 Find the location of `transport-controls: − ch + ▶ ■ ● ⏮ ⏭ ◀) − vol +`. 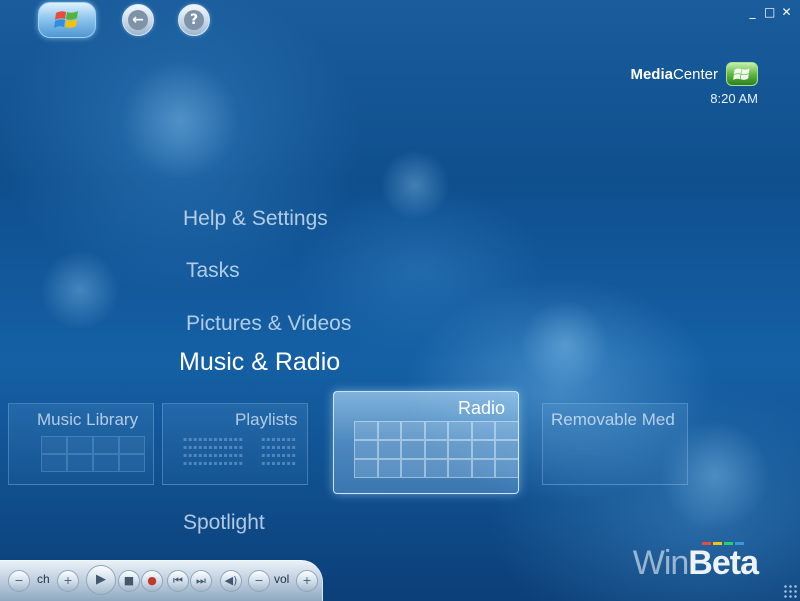

transport-controls: − ch + ▶ ■ ● ⏮ ⏭ ◀) − vol + is located at coordinates (161, 580).